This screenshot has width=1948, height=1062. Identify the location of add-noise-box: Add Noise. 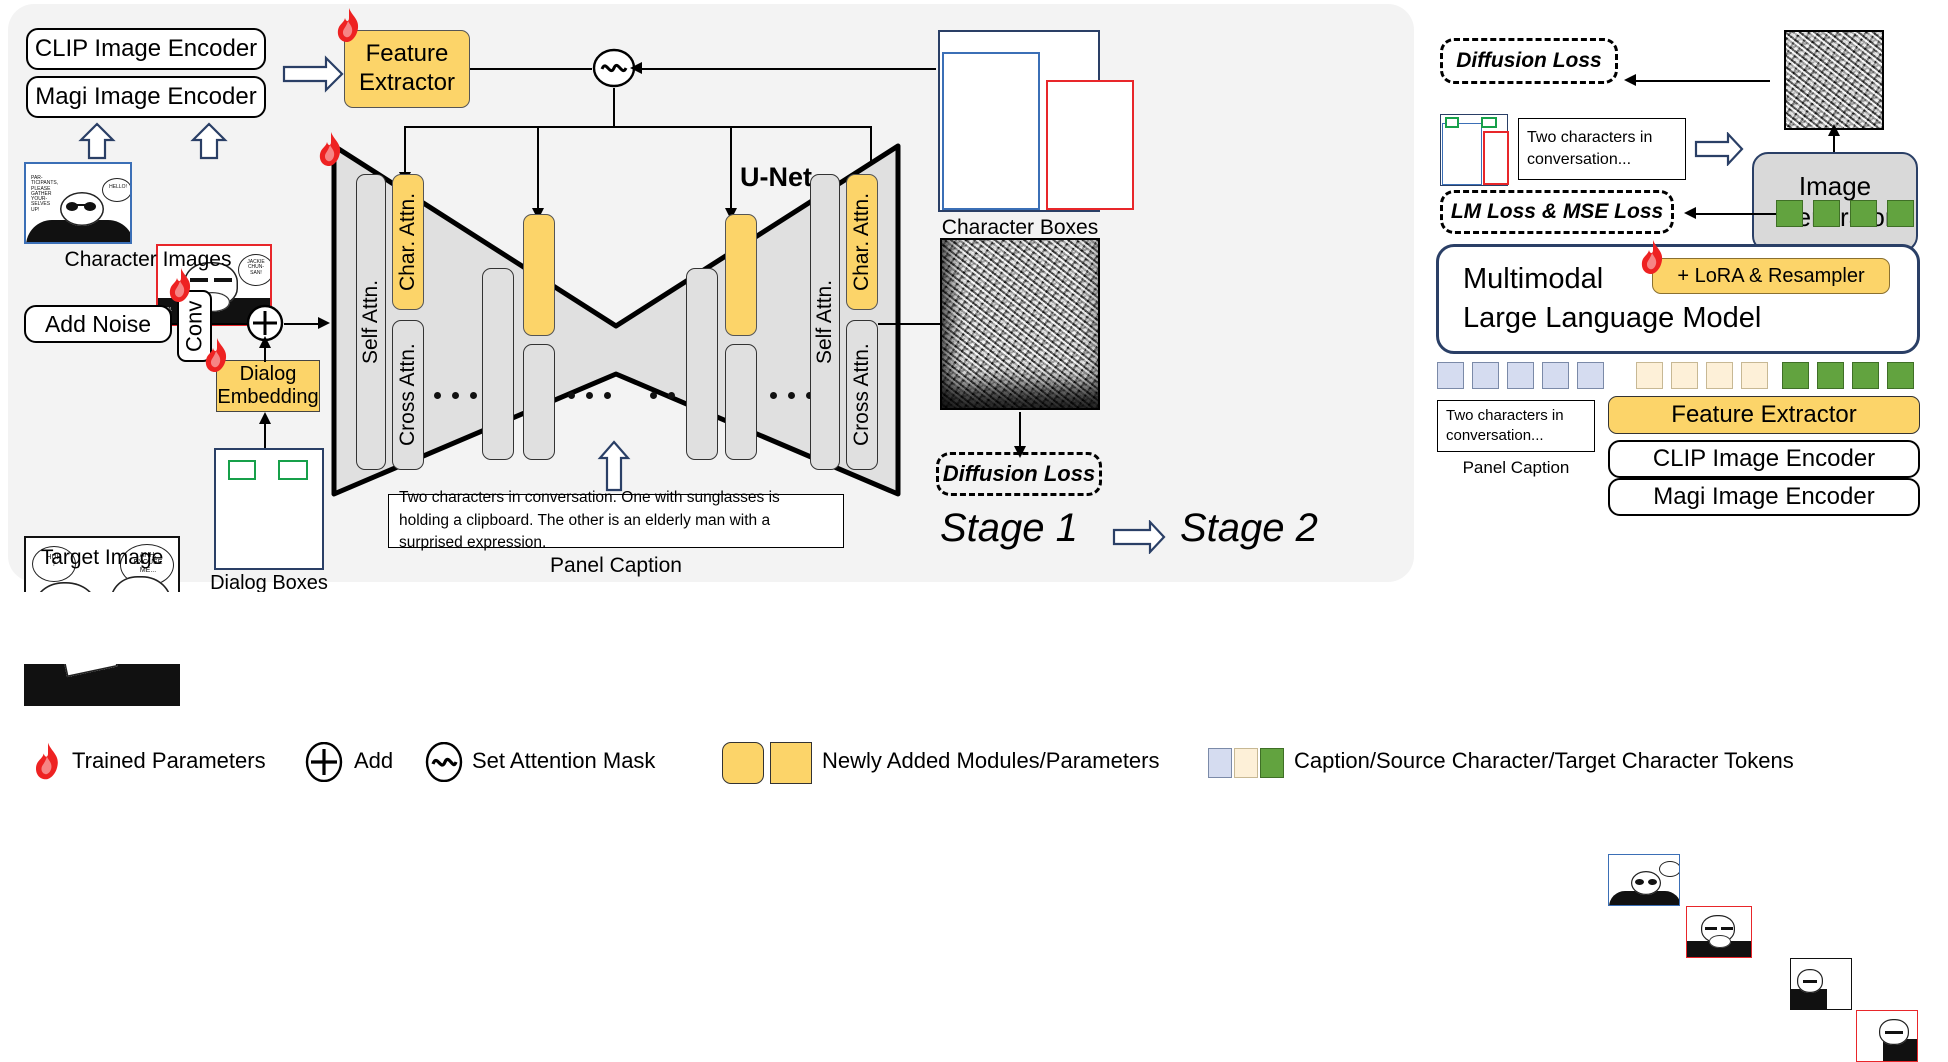
(98, 324).